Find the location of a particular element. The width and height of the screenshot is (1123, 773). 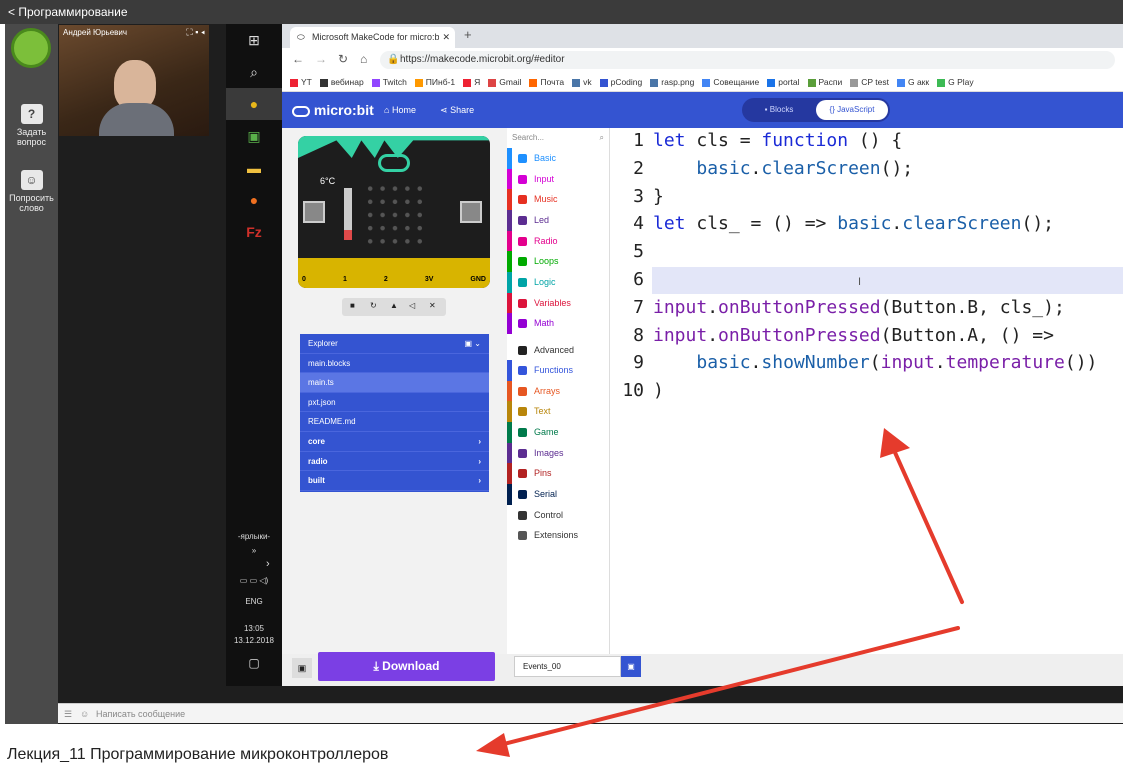

arrow-to-caption is located at coordinates (729, 686).